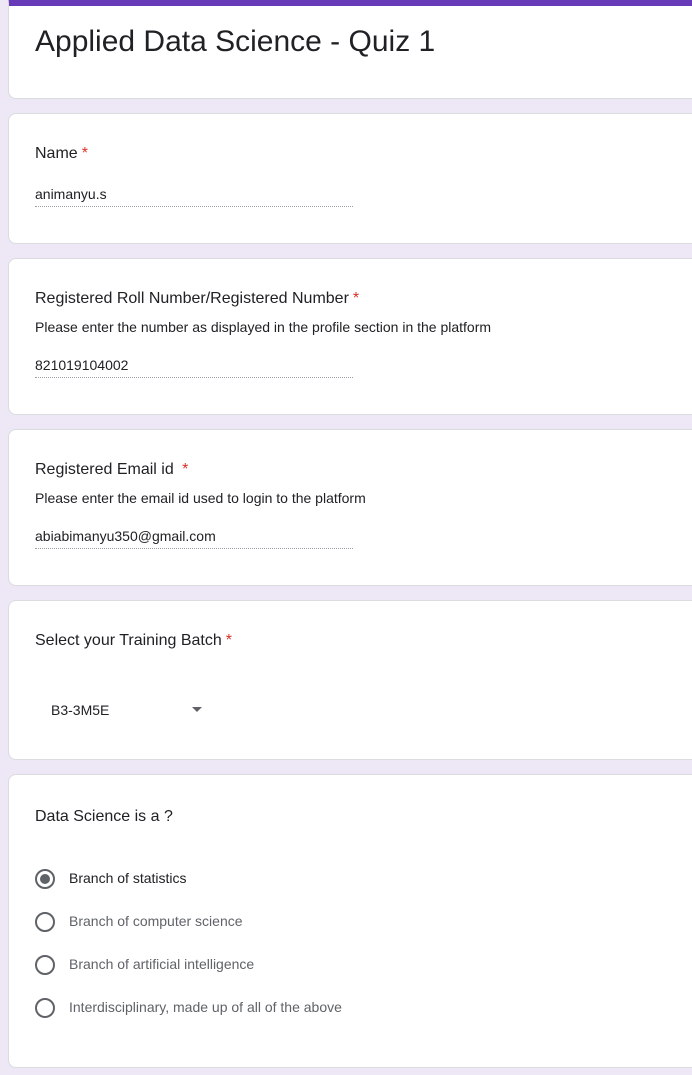  Describe the element at coordinates (194, 196) in the screenshot. I see `name-answer-field: animanyu.s` at that location.